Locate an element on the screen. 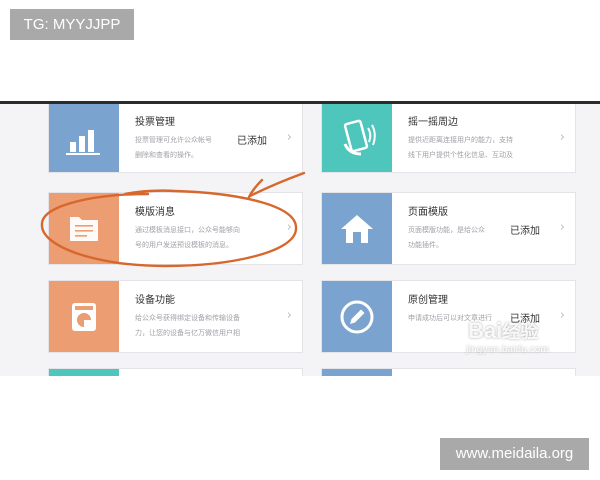  card-title: 摇一摇周边 is located at coordinates (433, 122).